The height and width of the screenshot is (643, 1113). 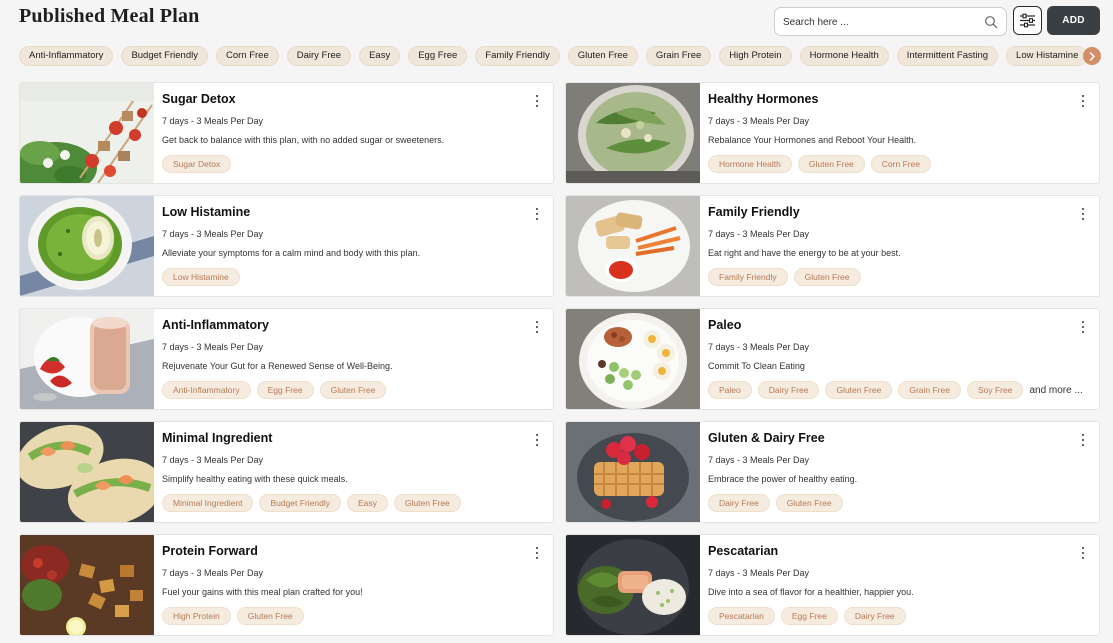 I want to click on filter-chip: Hormone Health, so click(x=844, y=56).